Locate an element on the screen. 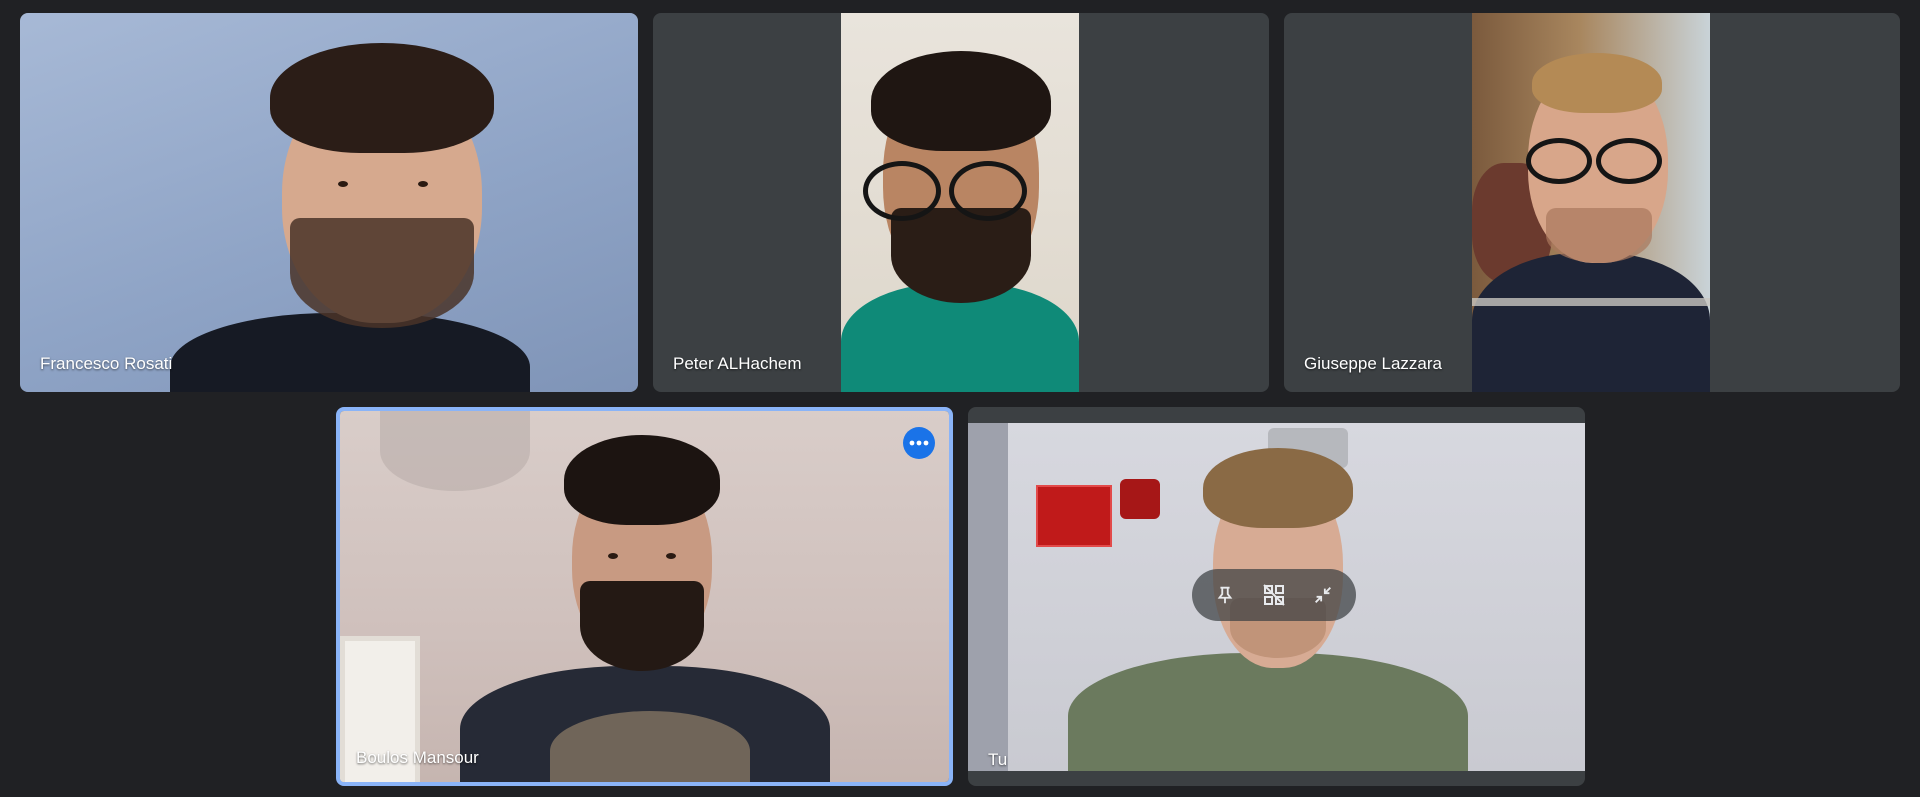 The width and height of the screenshot is (1920, 797). participant-name: Francesco Rosati is located at coordinates (106, 363).